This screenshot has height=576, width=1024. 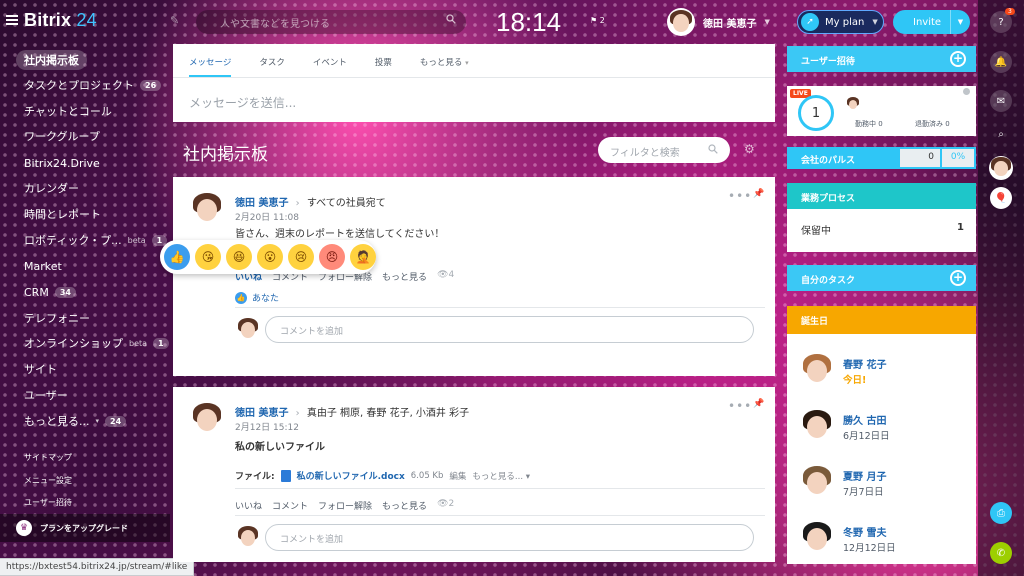 I want to click on post-recipients: すべての社員宛て, so click(x=346, y=203).